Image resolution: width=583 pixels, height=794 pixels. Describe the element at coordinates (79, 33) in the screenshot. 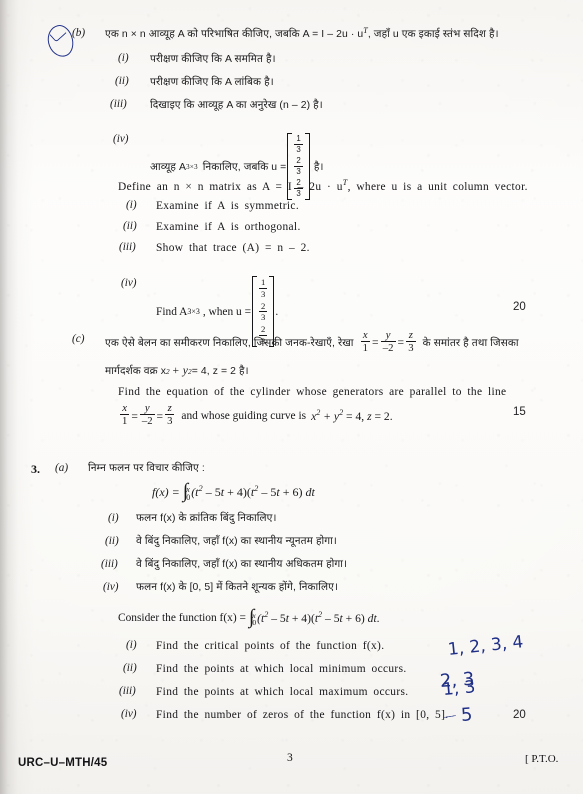

I see `q2b-label: (b)` at that location.